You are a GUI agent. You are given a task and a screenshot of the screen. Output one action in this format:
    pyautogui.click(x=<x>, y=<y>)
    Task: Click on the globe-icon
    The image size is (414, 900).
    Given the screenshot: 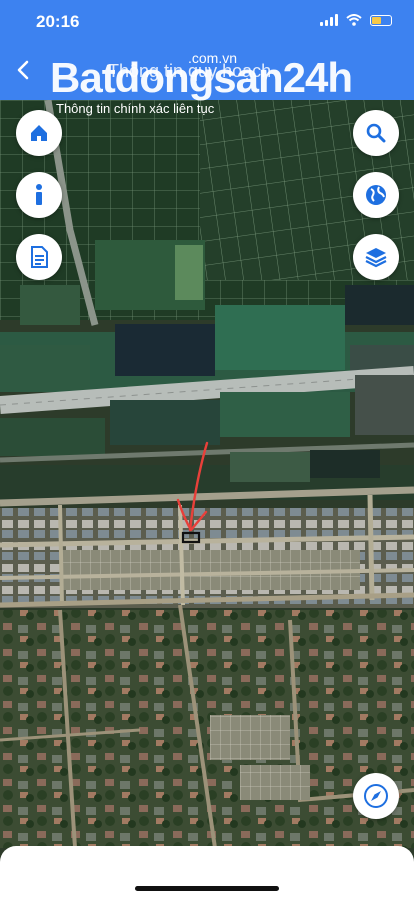 What is the action you would take?
    pyautogui.click(x=376, y=195)
    